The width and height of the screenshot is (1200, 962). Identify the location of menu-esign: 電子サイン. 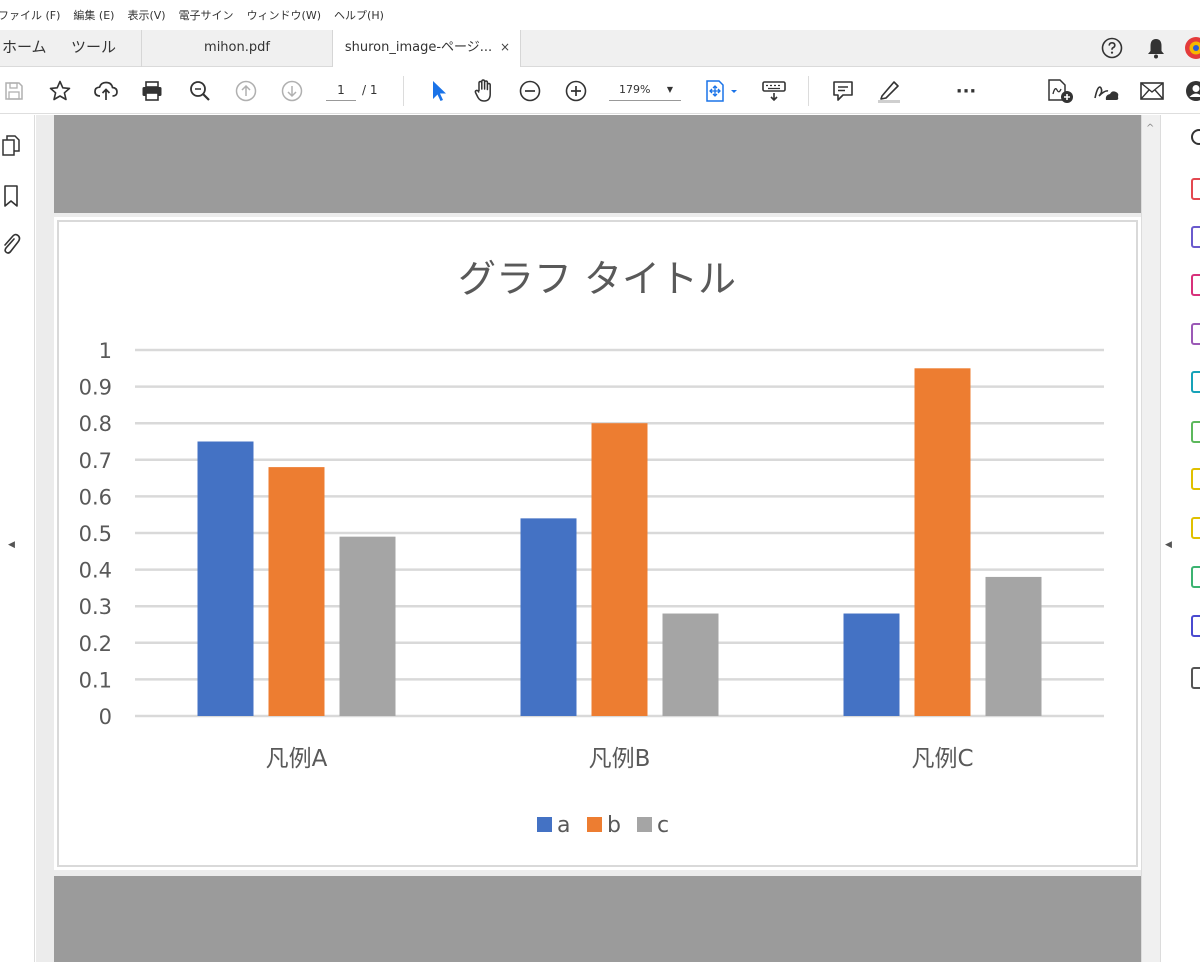
(206, 15).